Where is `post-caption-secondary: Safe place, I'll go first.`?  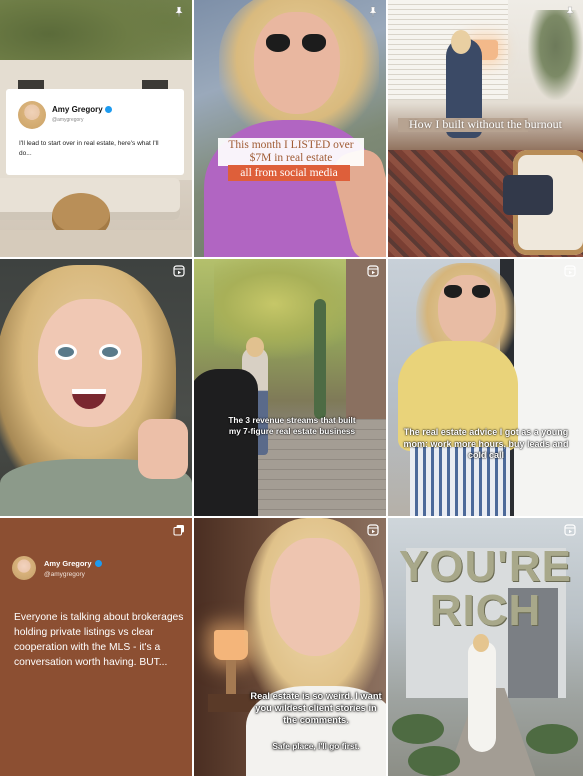 post-caption-secondary: Safe place, I'll go first. is located at coordinates (316, 746).